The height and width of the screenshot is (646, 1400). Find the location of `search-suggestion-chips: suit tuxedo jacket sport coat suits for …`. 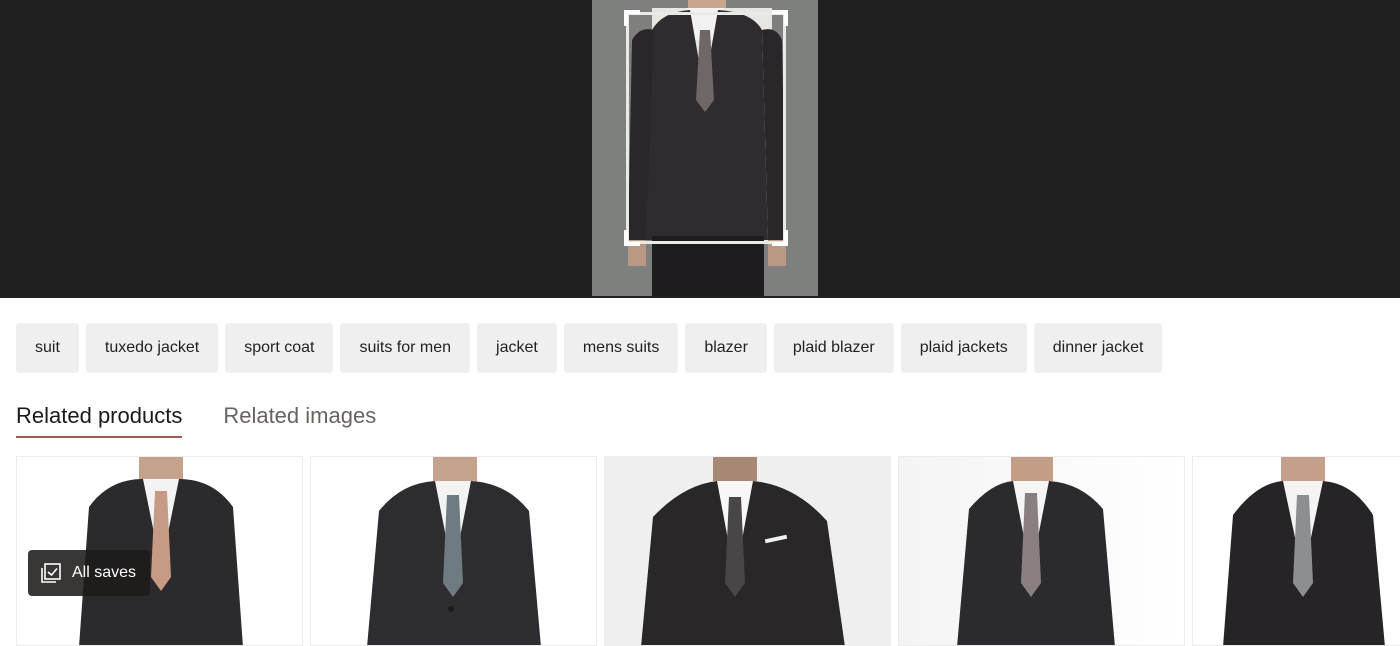

search-suggestion-chips: suit tuxedo jacket sport coat suits for … is located at coordinates (589, 348).